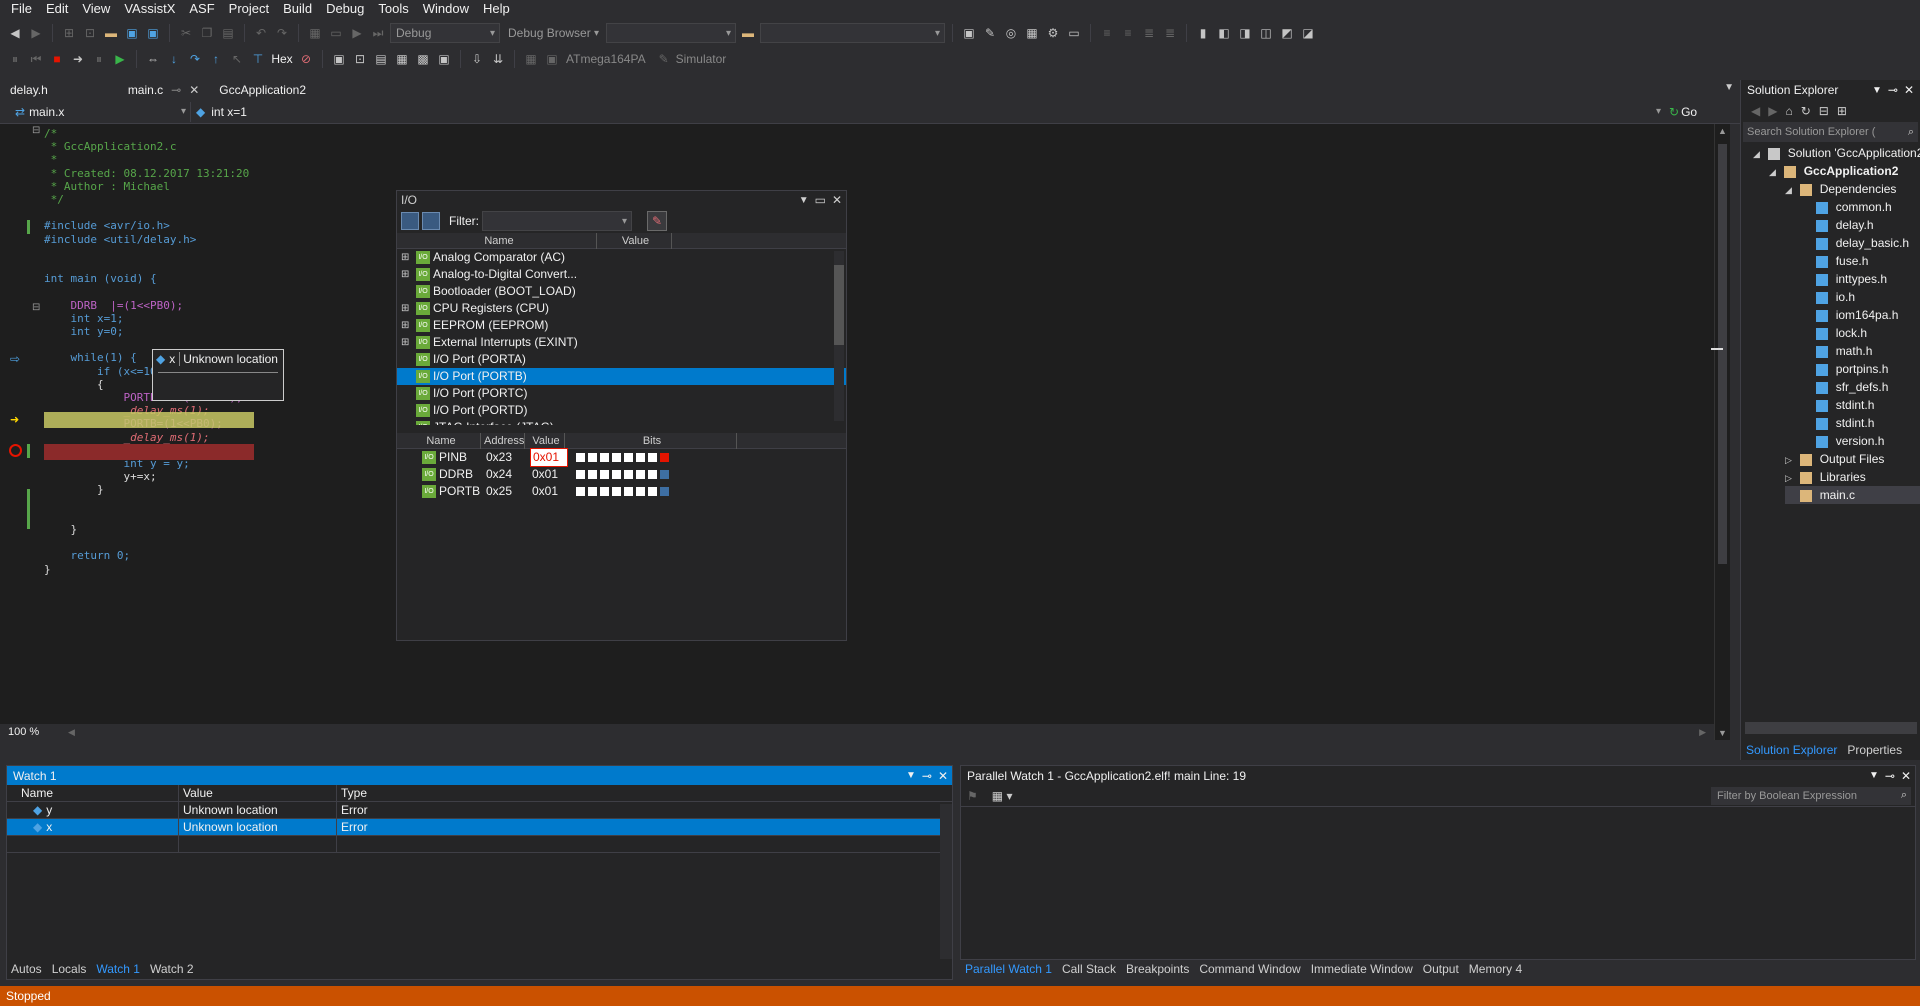 Image resolution: width=1920 pixels, height=1006 pixels. I want to click on expand-icon: ▷, so click(1791, 478).